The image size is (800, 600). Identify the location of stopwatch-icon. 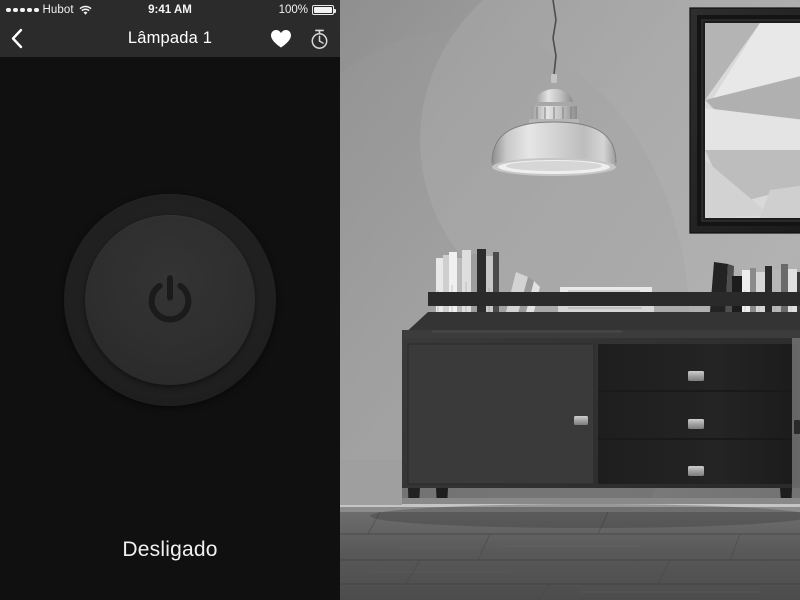
(319, 39).